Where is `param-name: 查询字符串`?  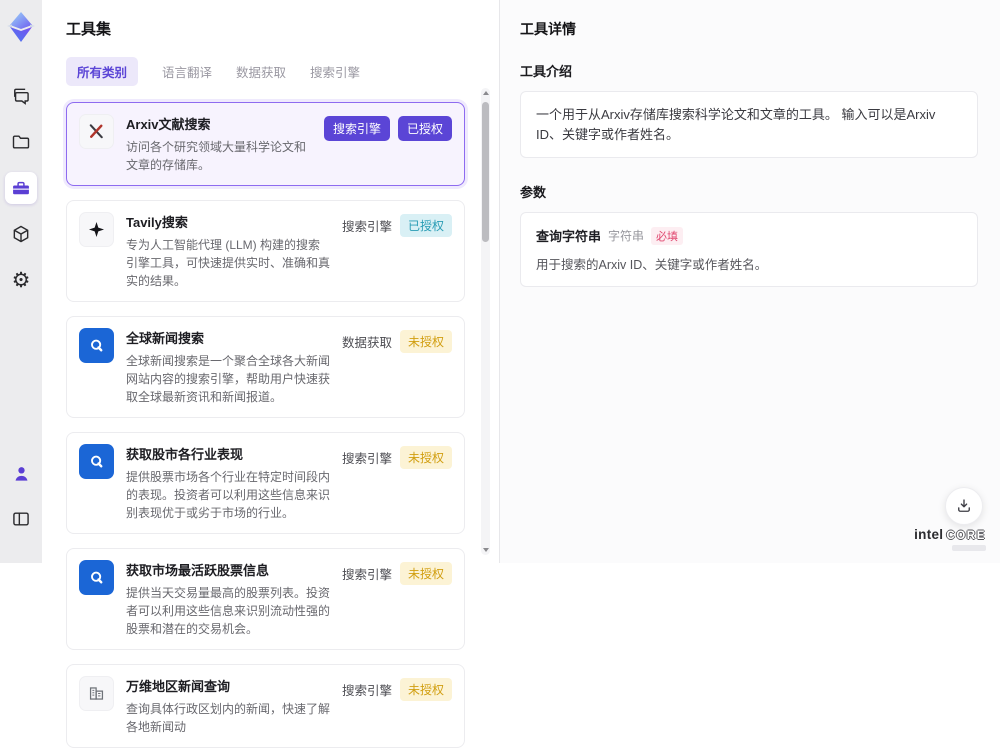 param-name: 查询字符串 is located at coordinates (569, 236).